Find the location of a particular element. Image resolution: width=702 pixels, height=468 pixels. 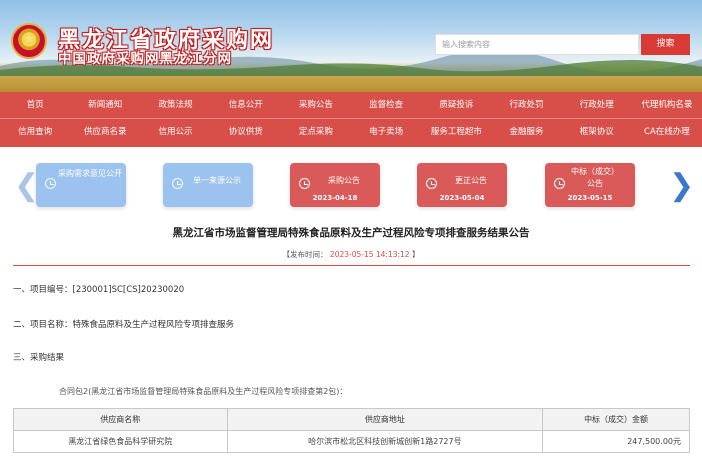

nav-item-agreement-supply: 协议供货 is located at coordinates (246, 132).